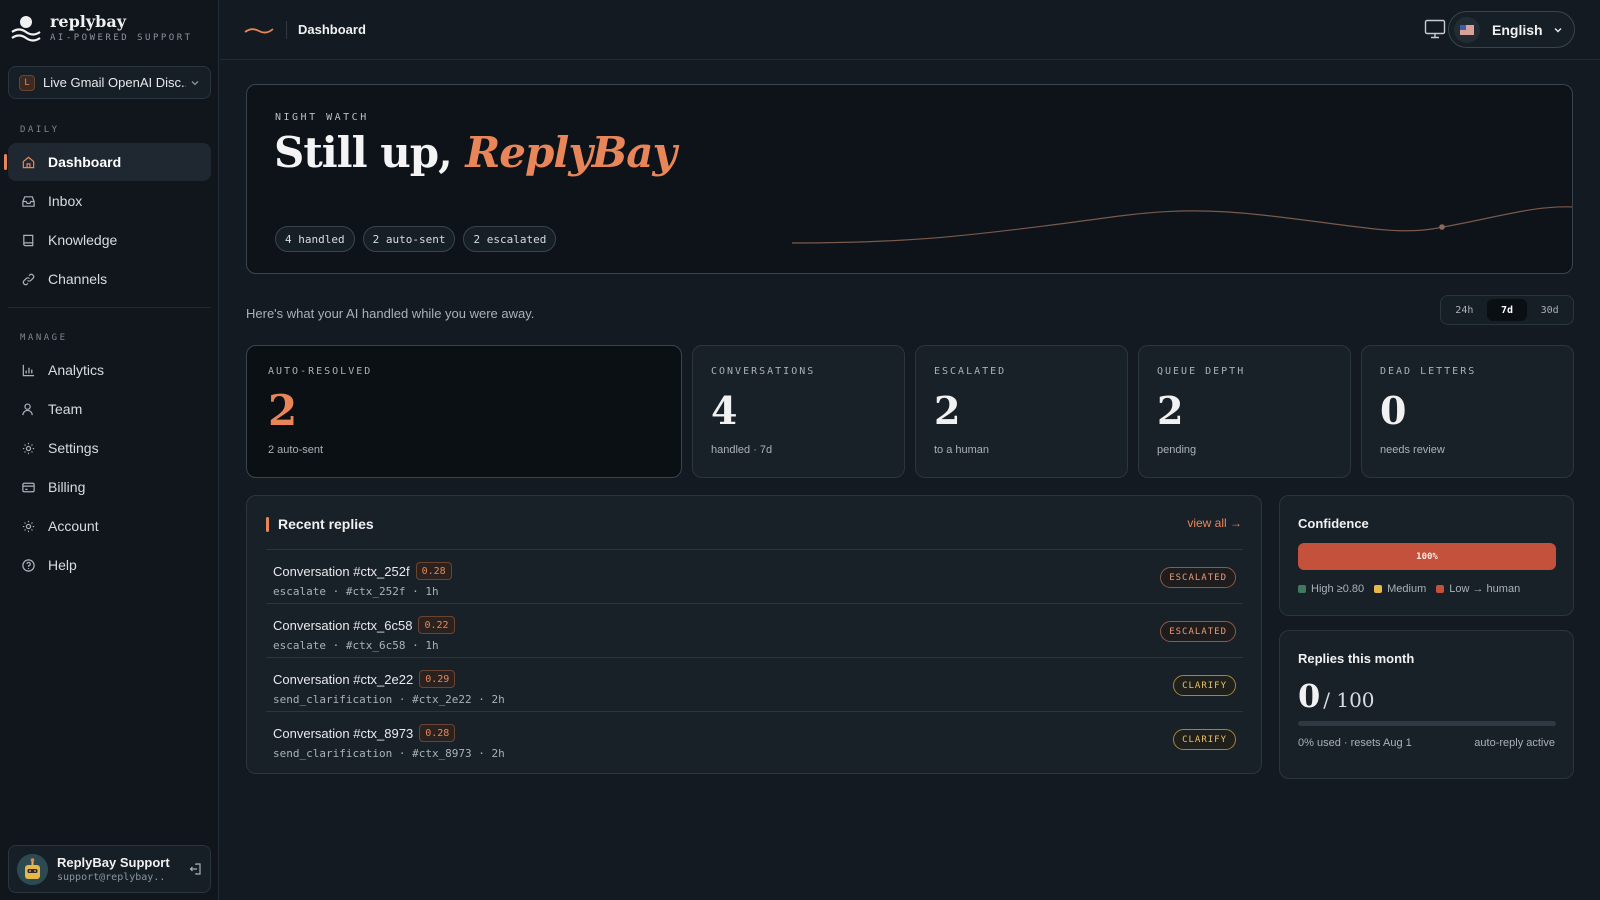  I want to click on sidebar-item-dashboard: Dashboard, so click(107, 162).